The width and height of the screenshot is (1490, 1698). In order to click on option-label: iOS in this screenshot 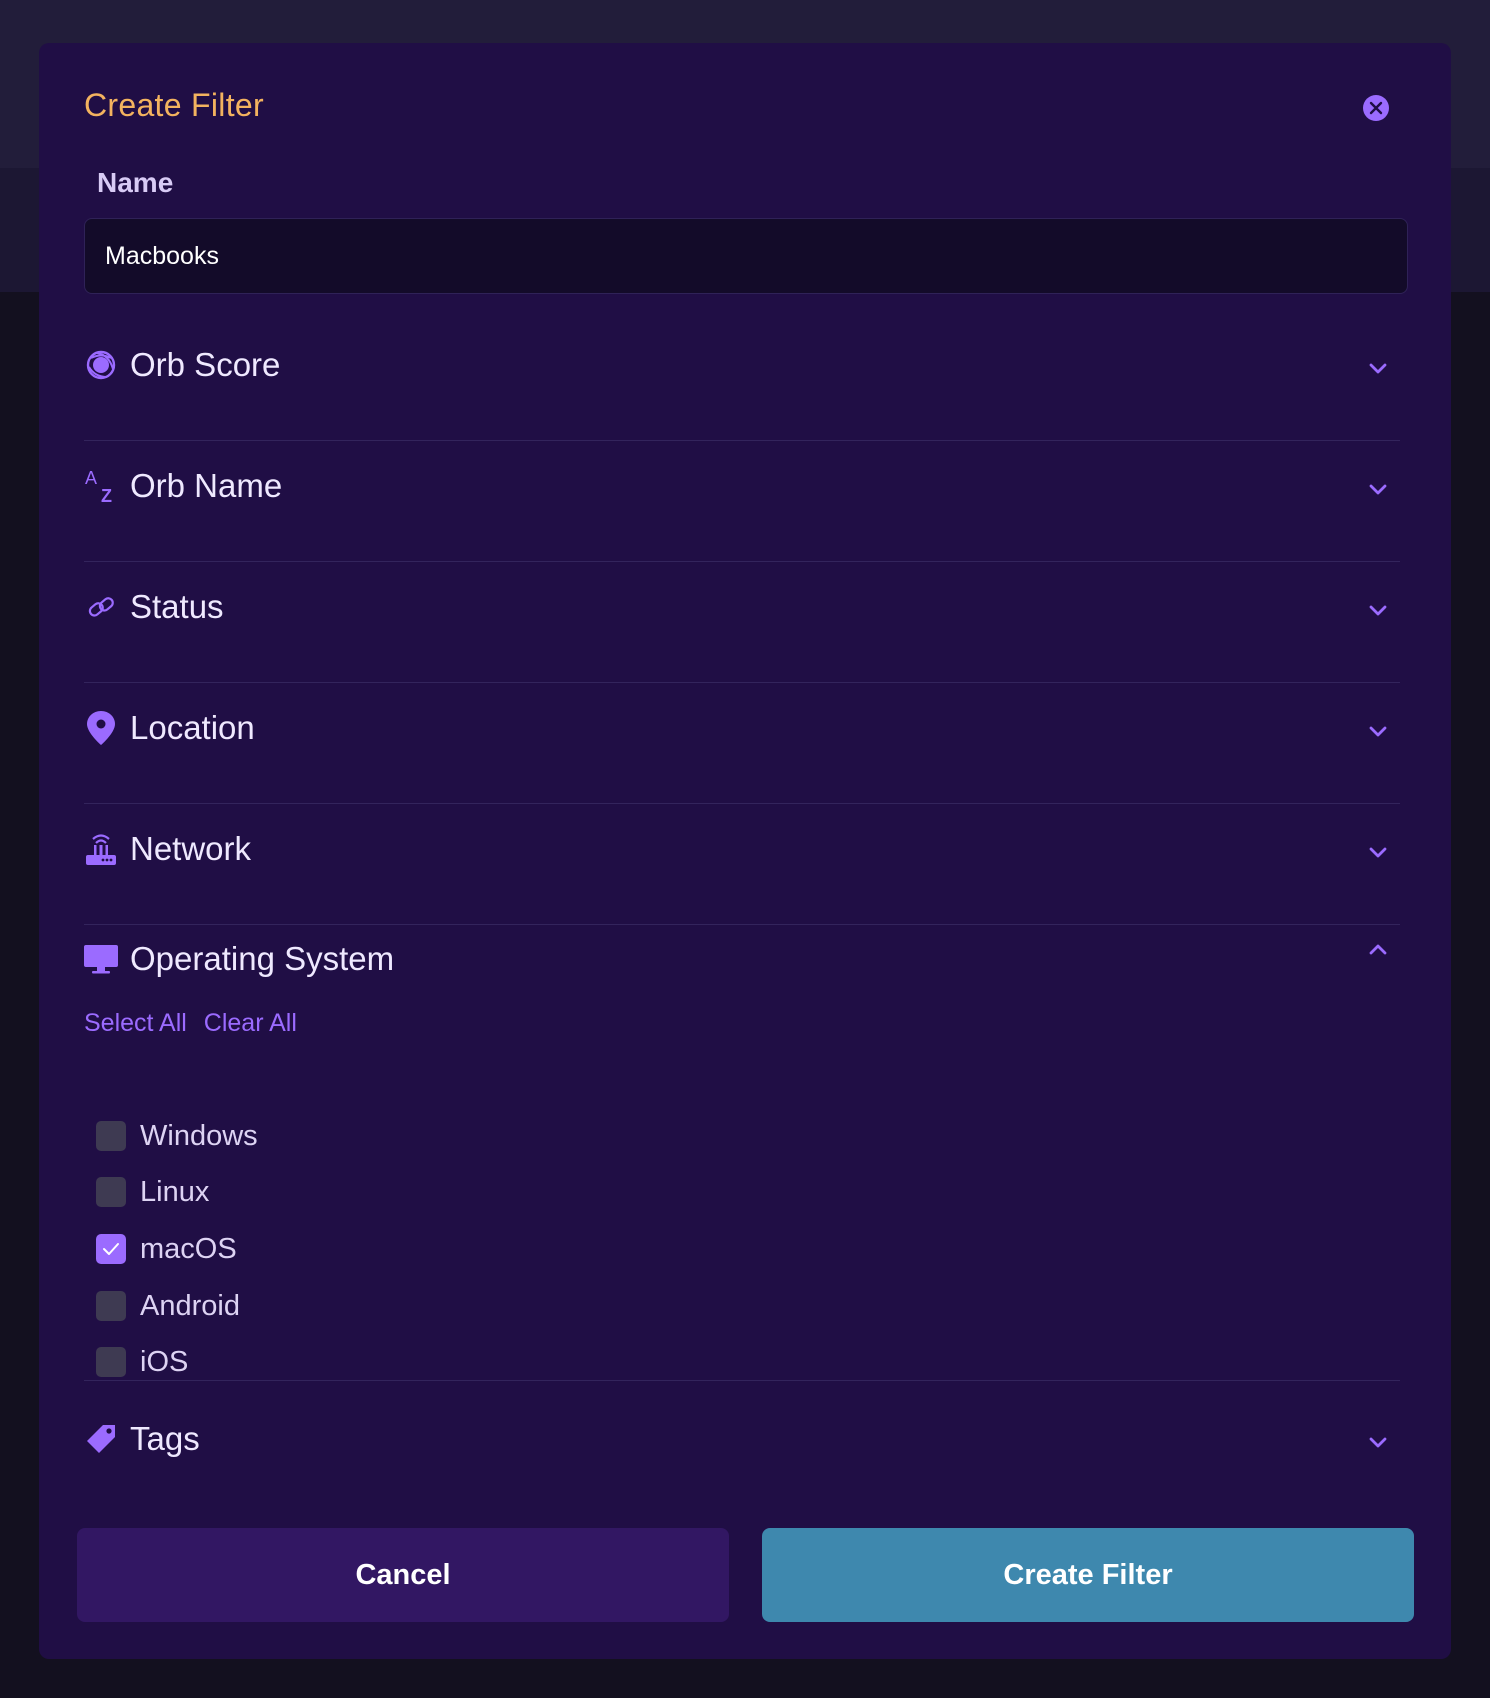, I will do `click(164, 1361)`.